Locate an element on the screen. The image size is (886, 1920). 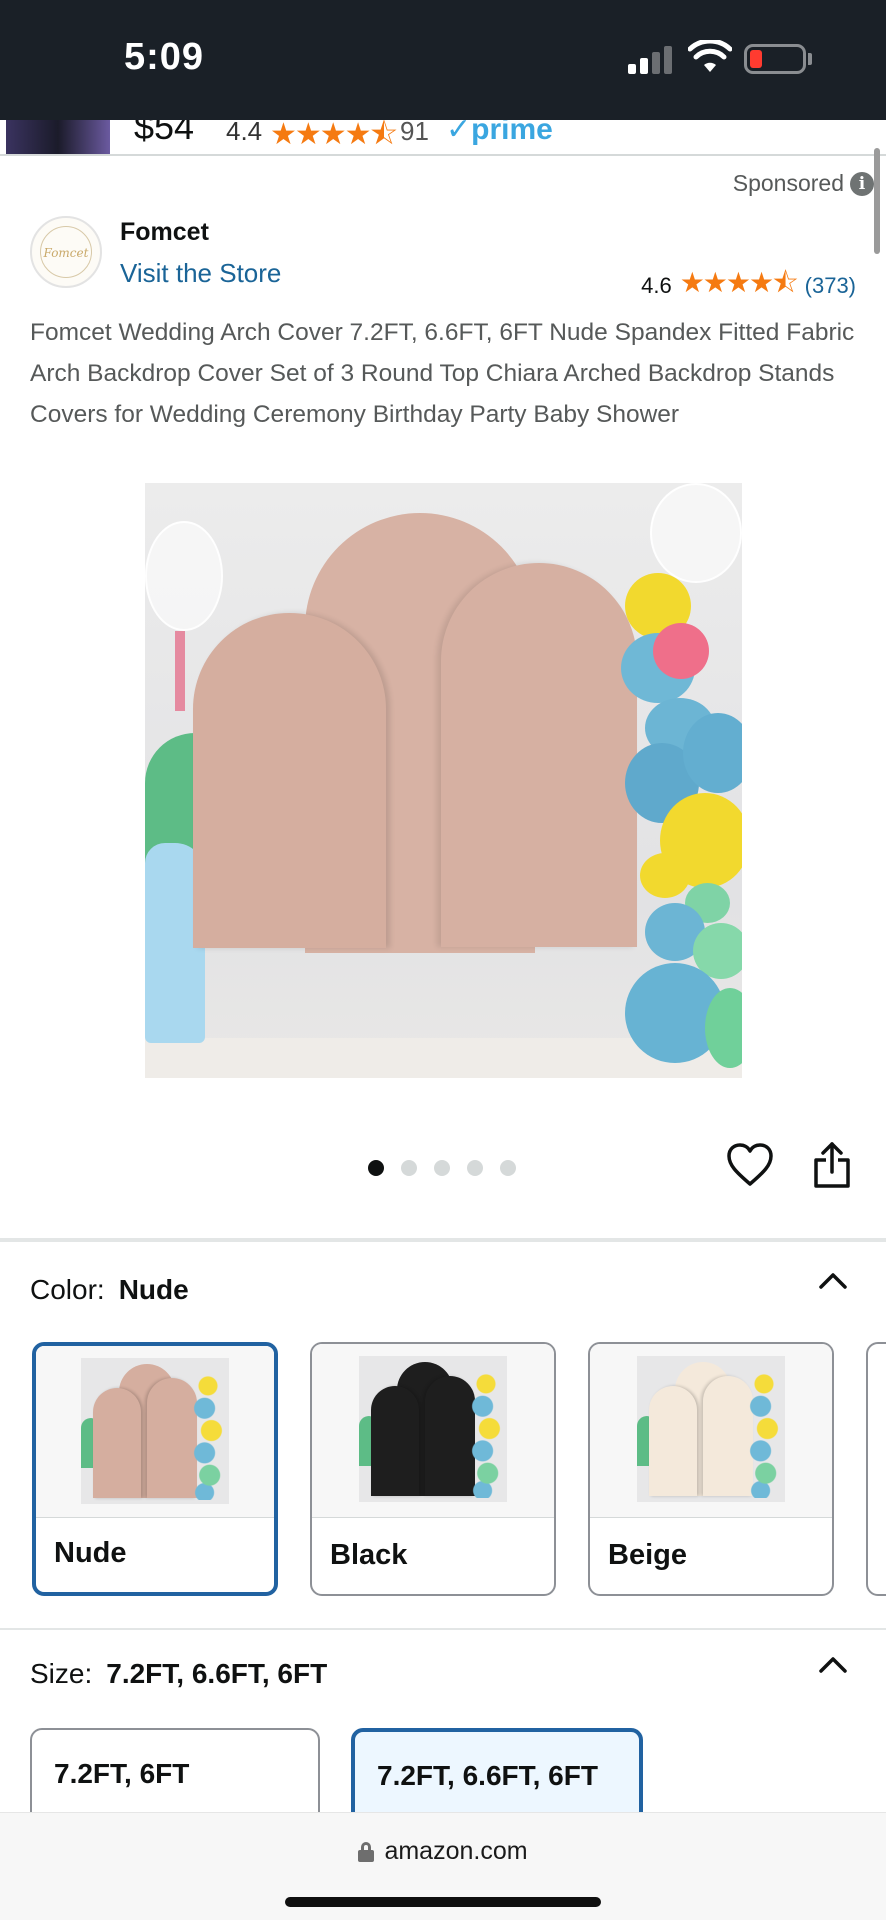
home-indicator is located at coordinates (443, 1902).